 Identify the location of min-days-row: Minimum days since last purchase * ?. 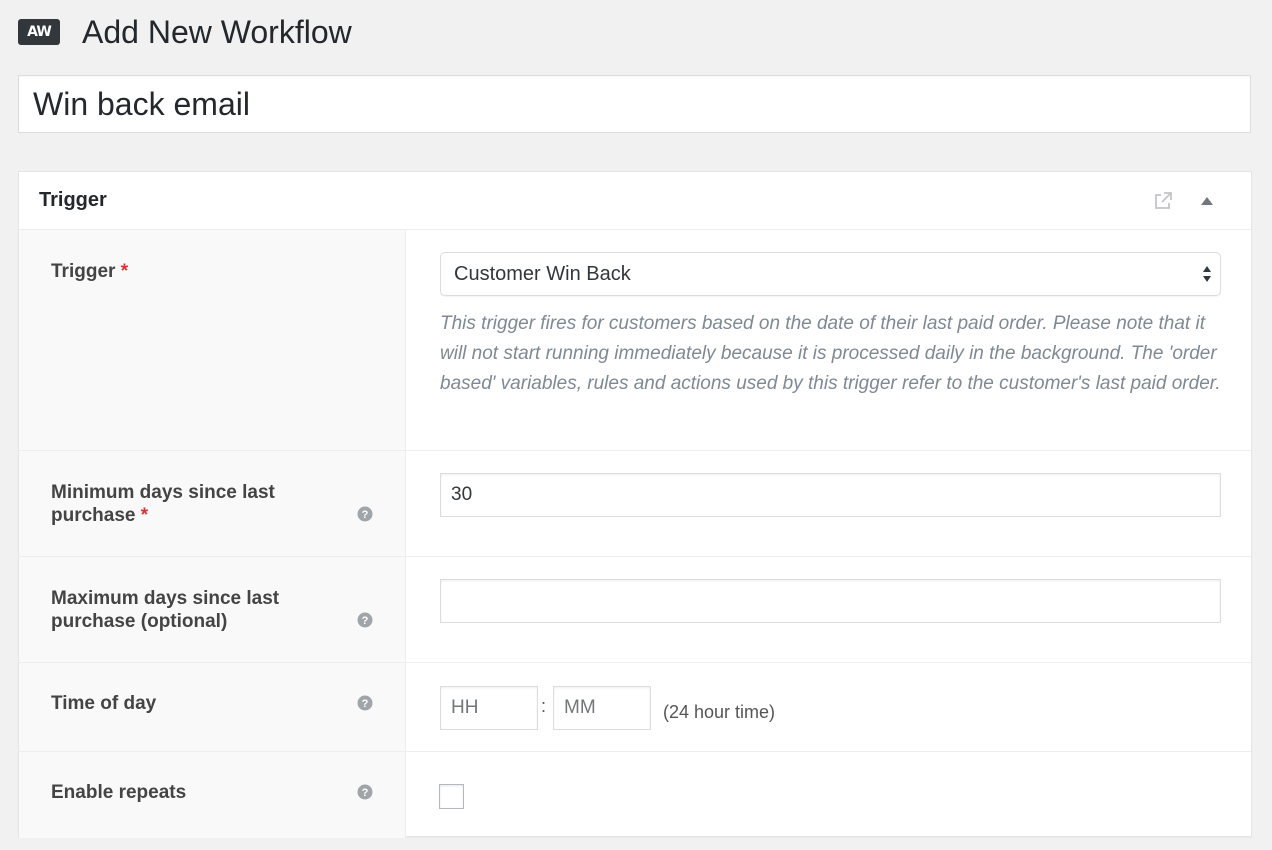
(635, 504).